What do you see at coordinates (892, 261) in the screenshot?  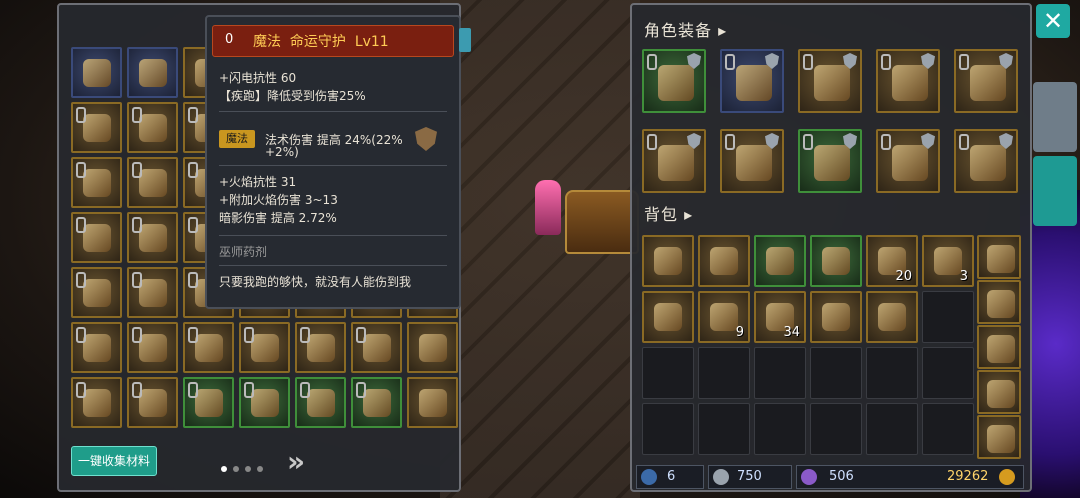 I see `bag-slot: 20` at bounding box center [892, 261].